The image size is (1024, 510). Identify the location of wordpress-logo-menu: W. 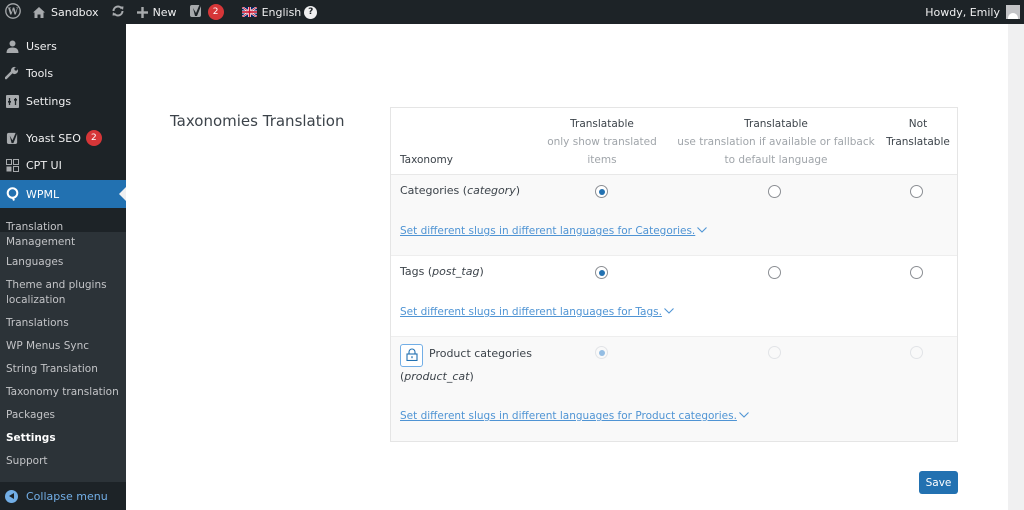
(13, 12).